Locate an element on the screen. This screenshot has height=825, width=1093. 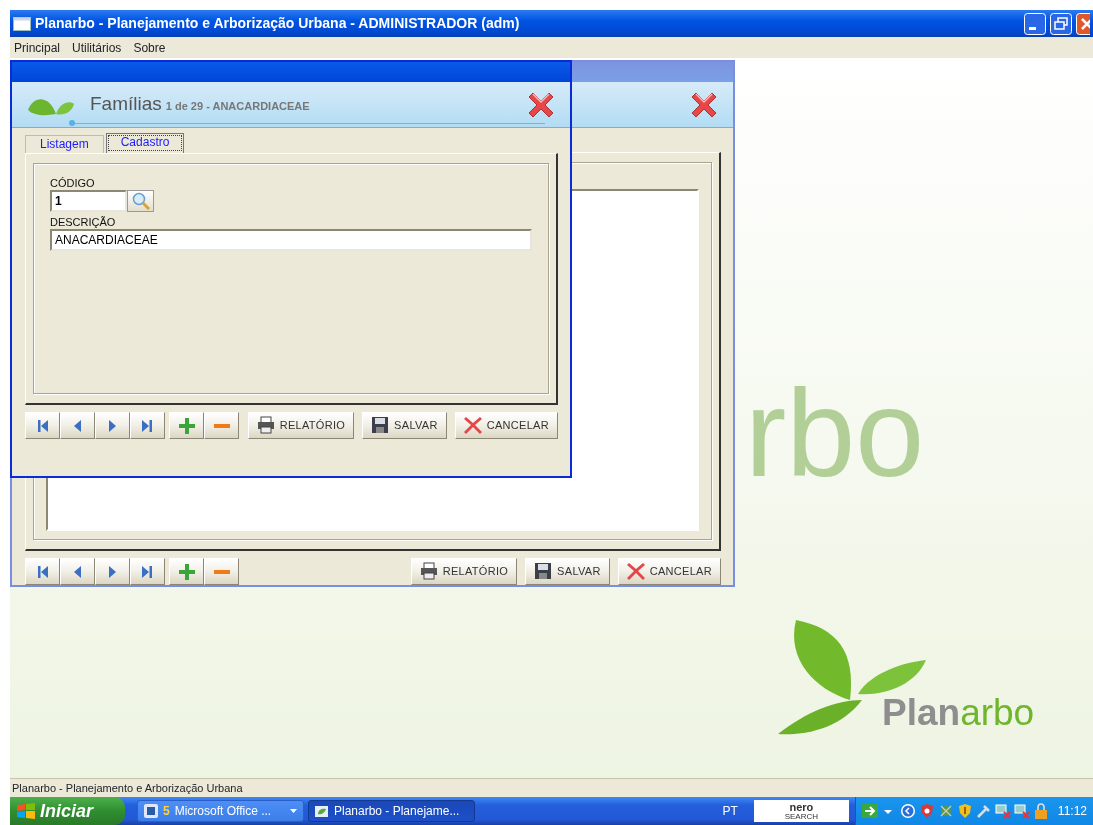
field-label: CÓDIGO is located at coordinates (73, 183).